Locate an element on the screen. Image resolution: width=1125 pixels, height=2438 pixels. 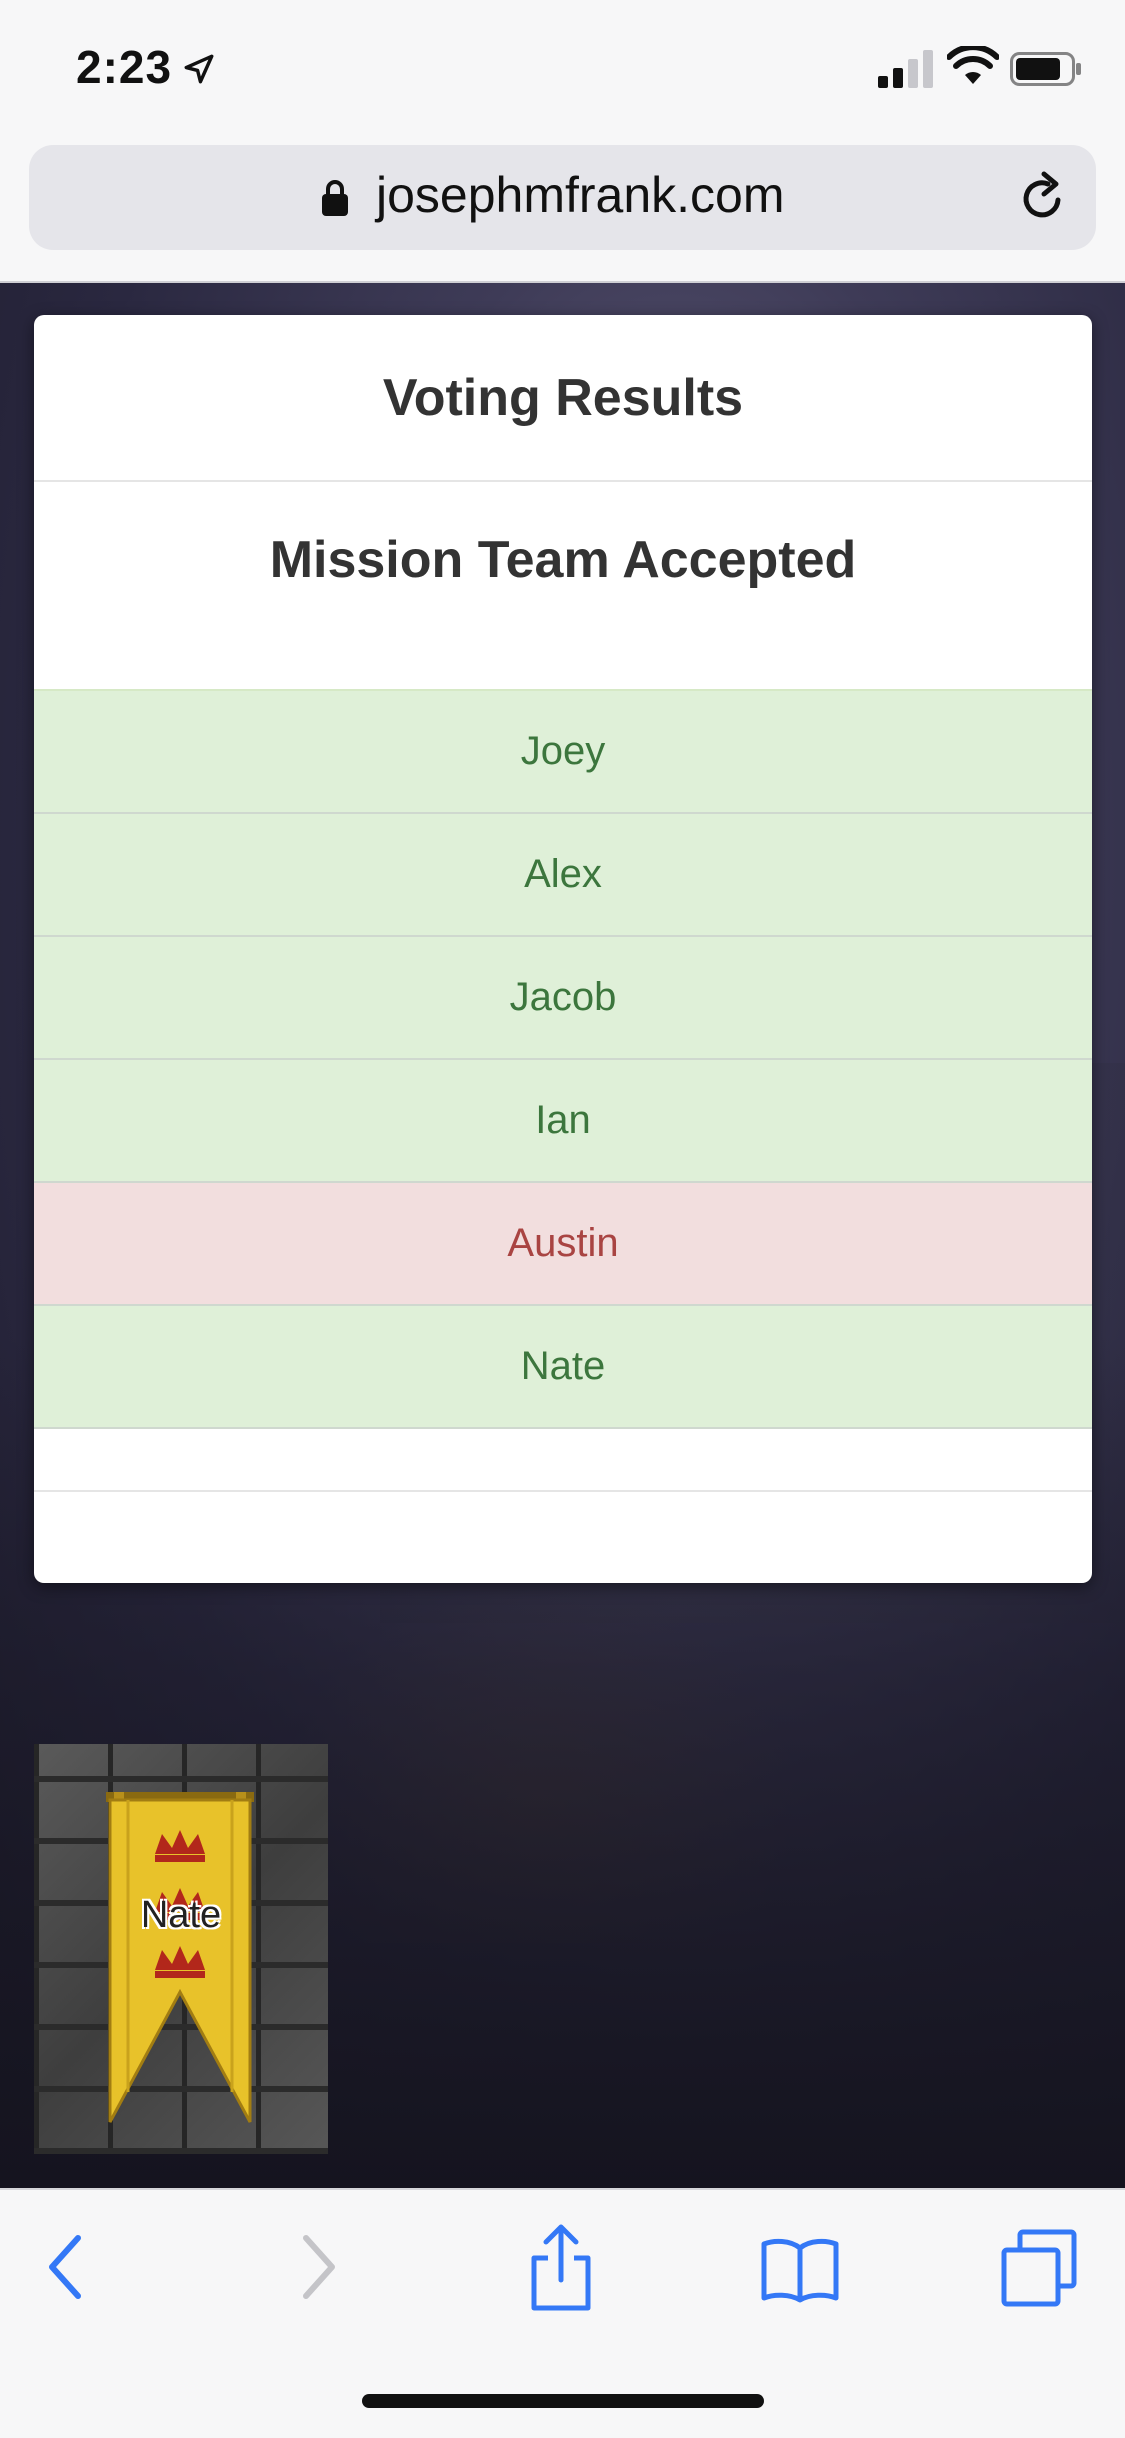
vote-row-approve: Ian is located at coordinates (563, 1121).